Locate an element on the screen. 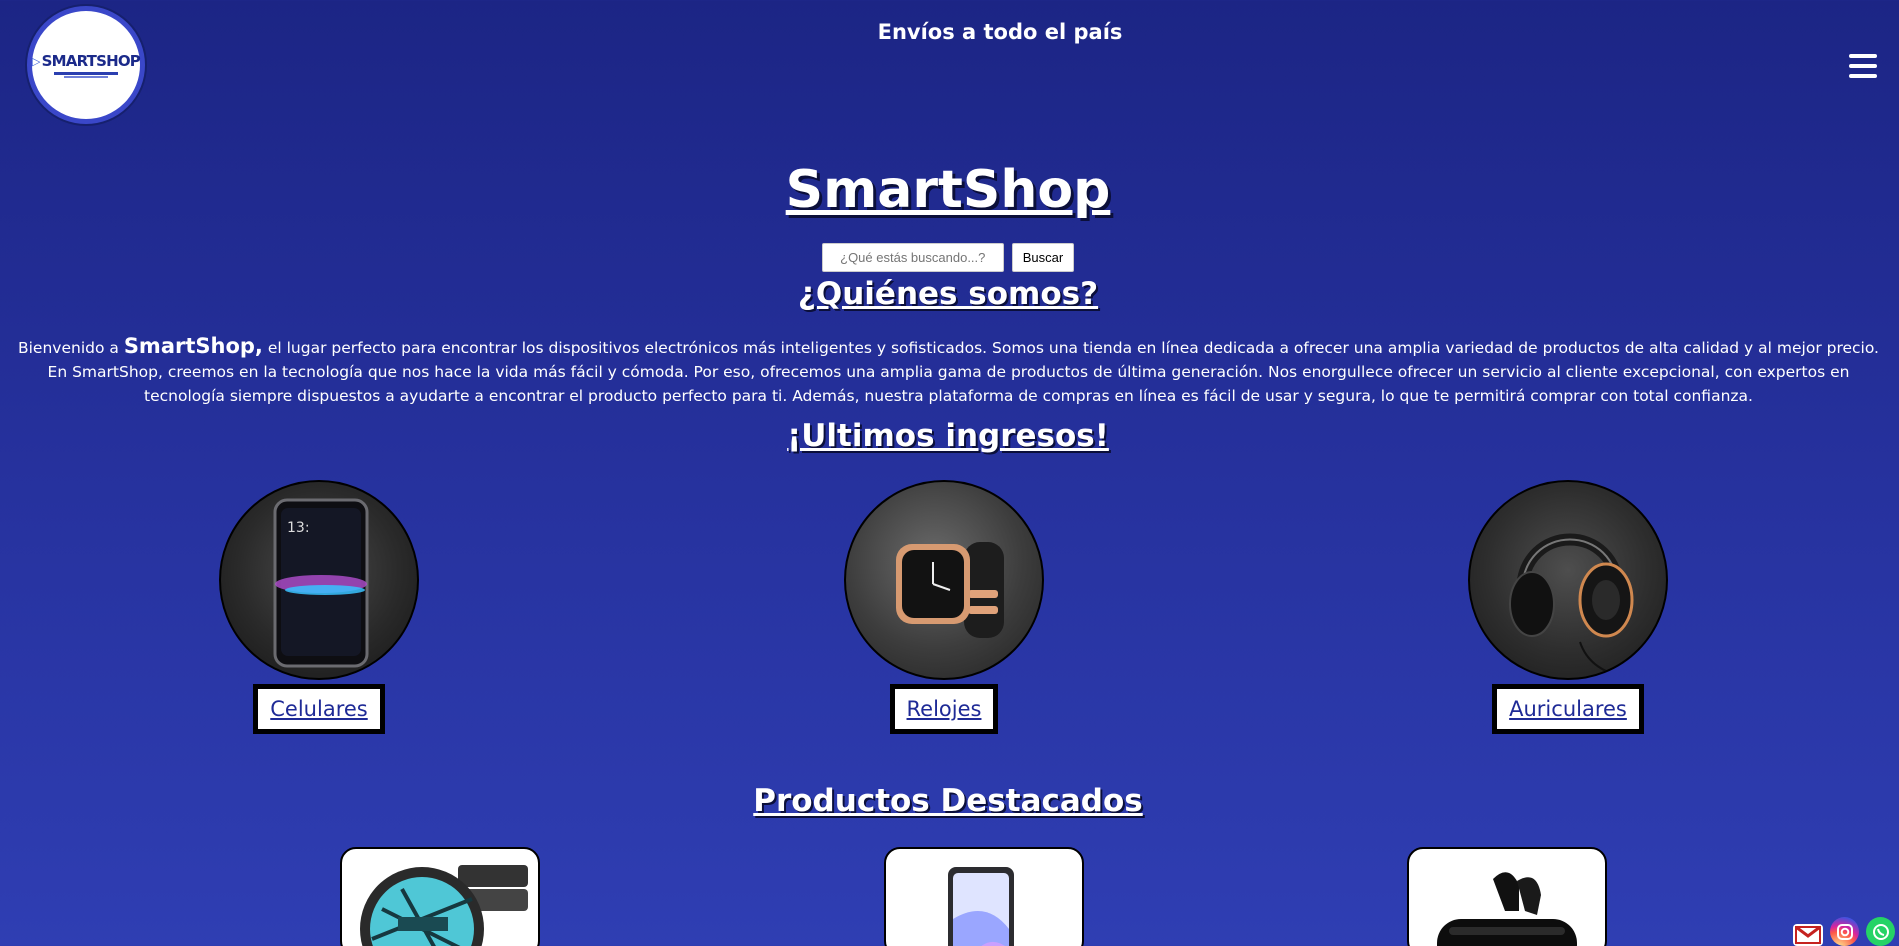 The height and width of the screenshot is (946, 1899). shipping-banner: Envíos a todo el país is located at coordinates (1000, 32).